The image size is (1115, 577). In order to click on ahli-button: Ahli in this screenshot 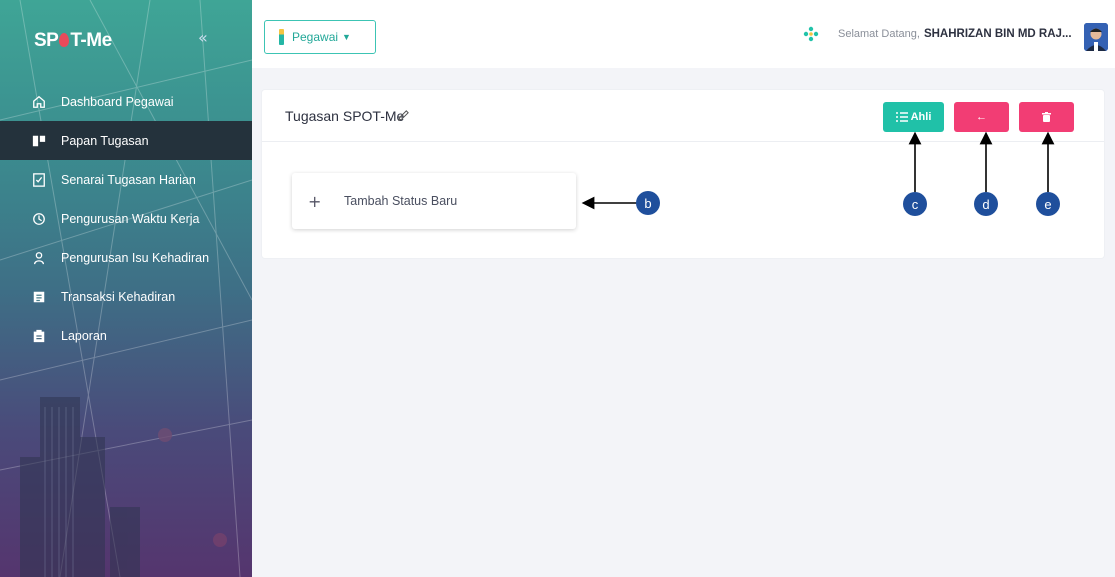, I will do `click(913, 117)`.